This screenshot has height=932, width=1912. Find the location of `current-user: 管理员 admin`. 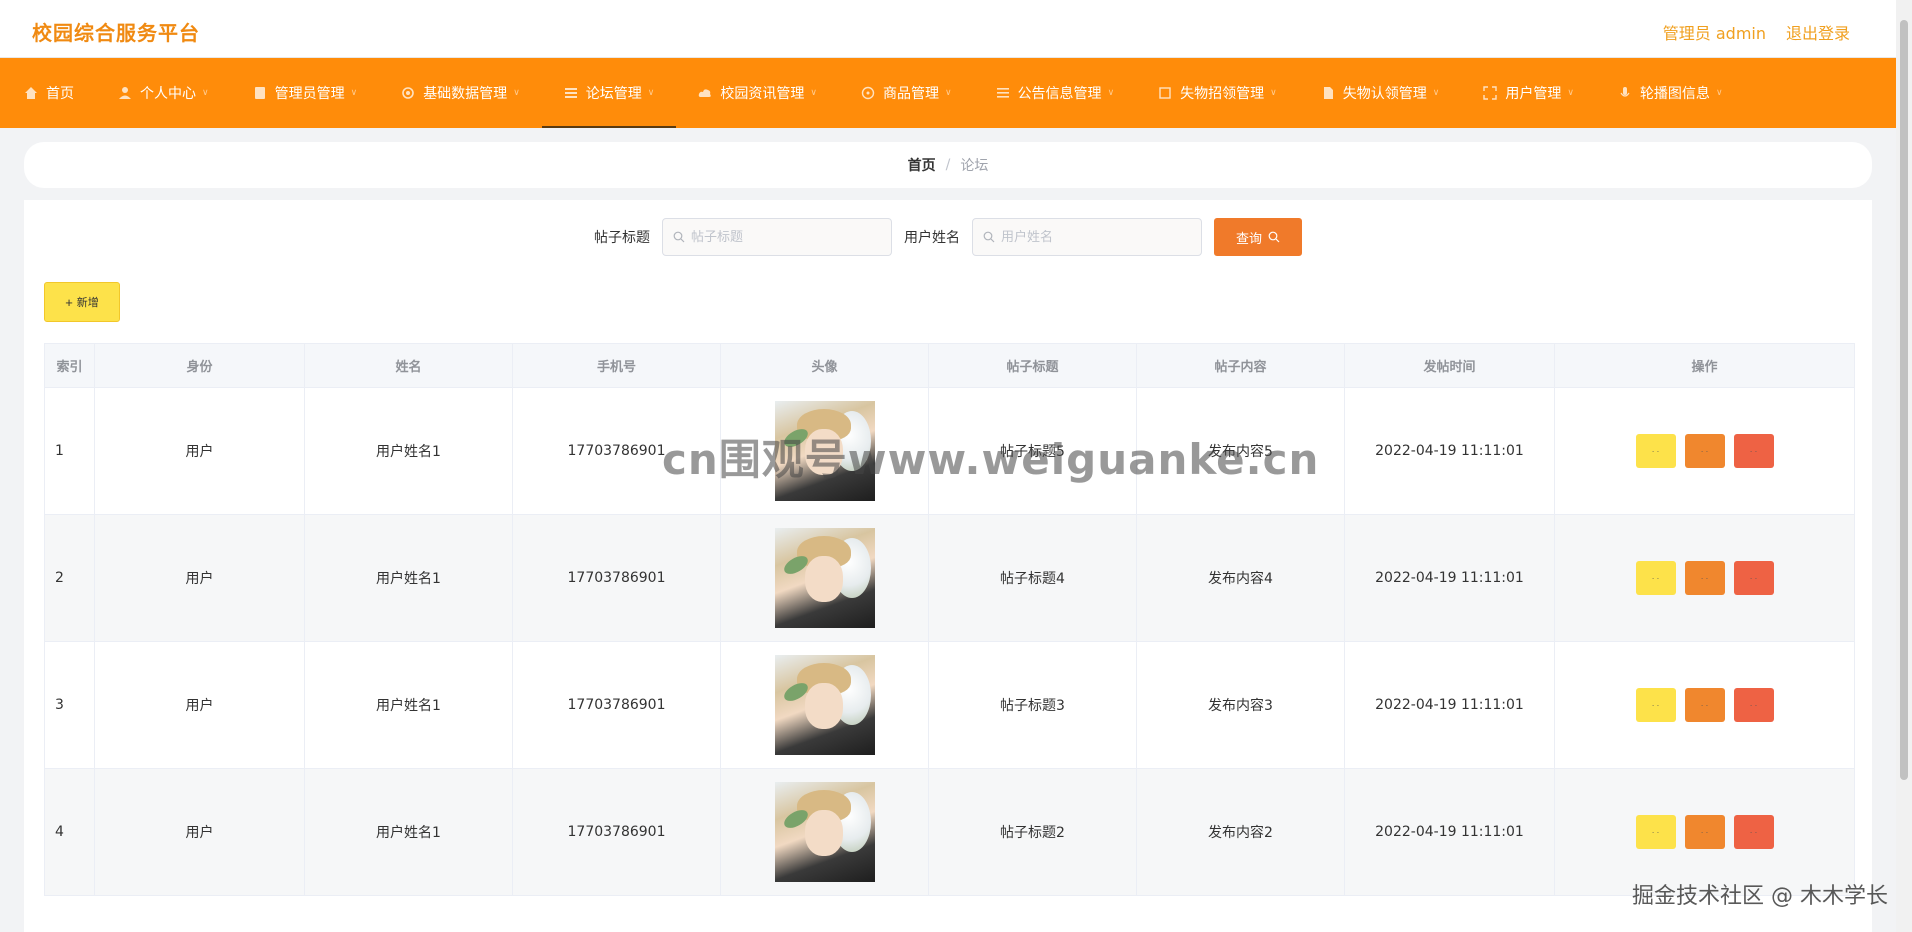

current-user: 管理员 admin is located at coordinates (1714, 33).